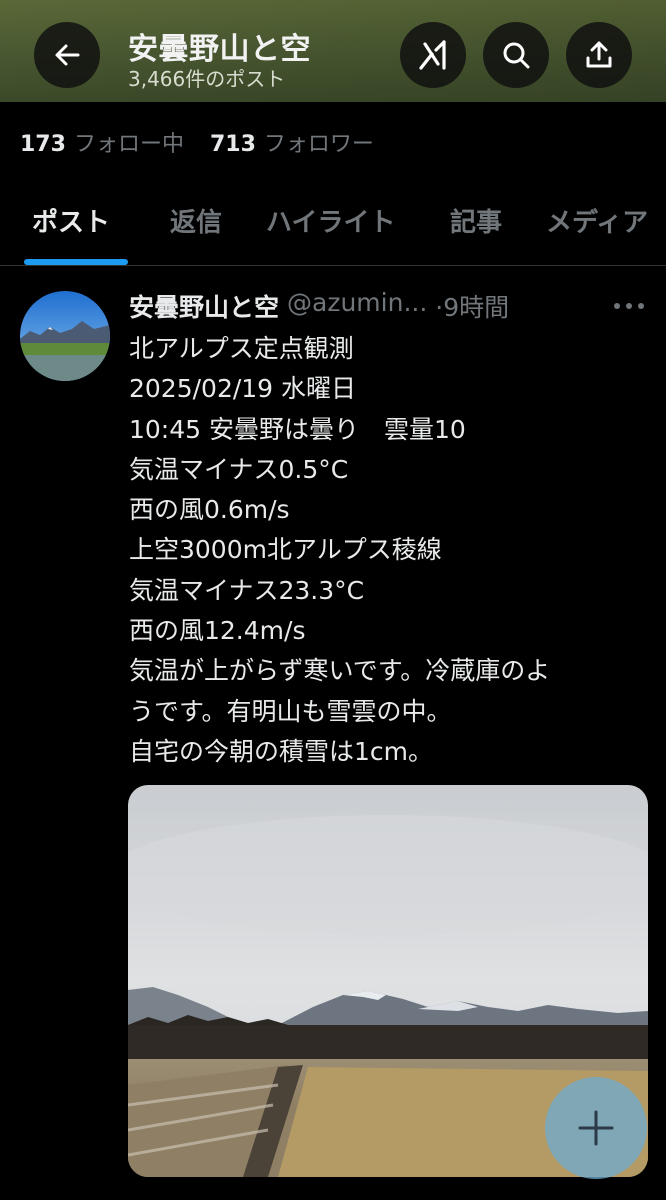 The image size is (666, 1200). I want to click on active-tab-indicator, so click(76, 262).